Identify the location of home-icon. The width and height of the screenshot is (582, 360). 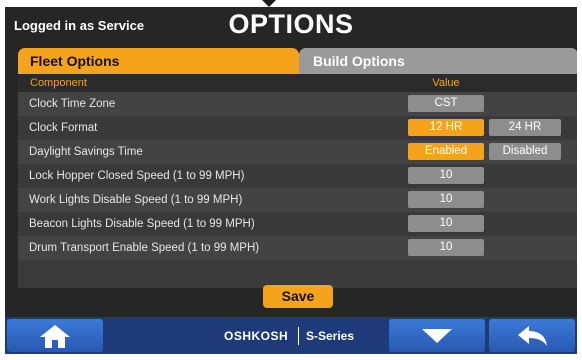
(55, 336).